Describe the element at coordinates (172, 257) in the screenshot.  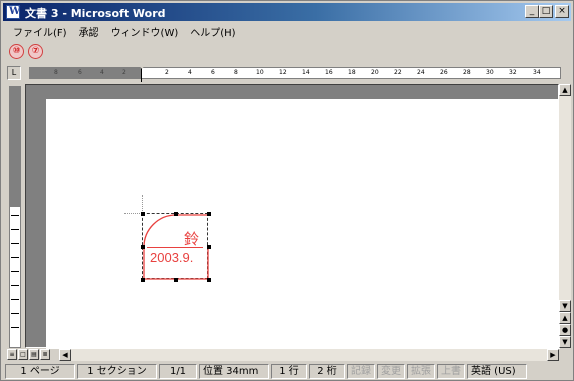
I see `stamp-date: 2003.9.` at that location.